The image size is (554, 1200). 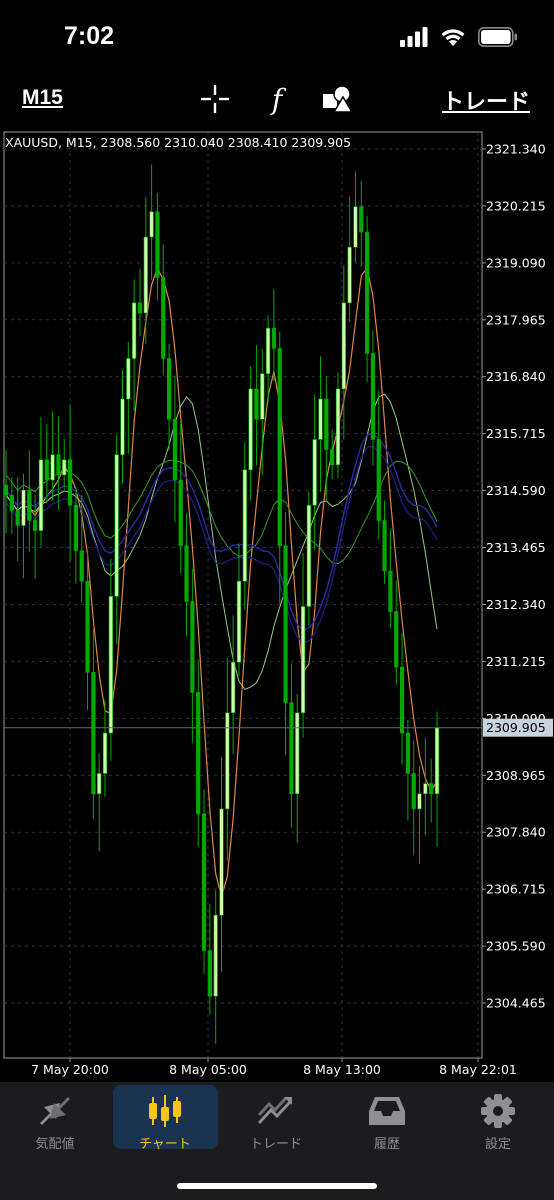 What do you see at coordinates (55, 1144) in the screenshot?
I see `tab-quotes-label: 気配値` at bounding box center [55, 1144].